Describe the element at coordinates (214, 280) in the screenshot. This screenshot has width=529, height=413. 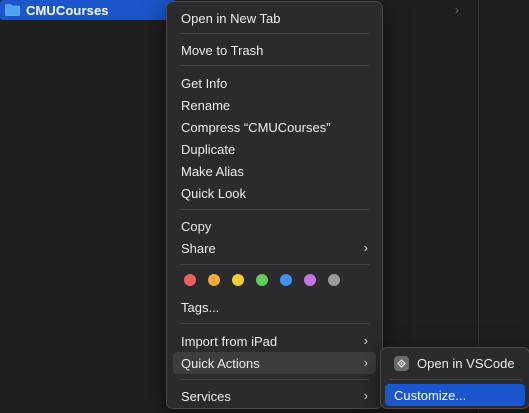
I see `tag-orange-dot` at that location.